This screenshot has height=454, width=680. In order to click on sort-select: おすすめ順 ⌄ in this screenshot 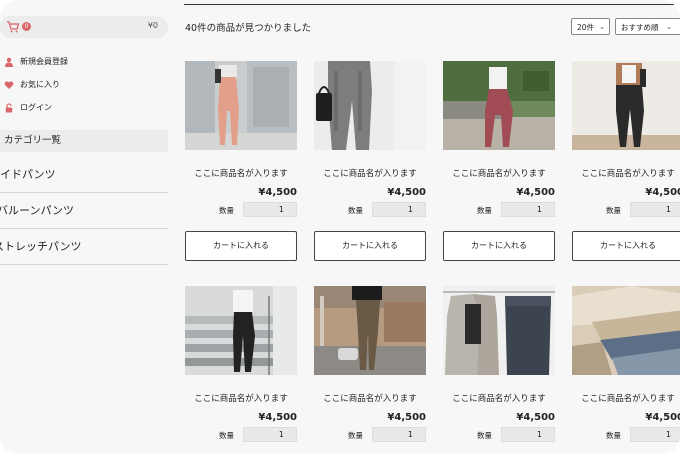, I will do `click(647, 26)`.